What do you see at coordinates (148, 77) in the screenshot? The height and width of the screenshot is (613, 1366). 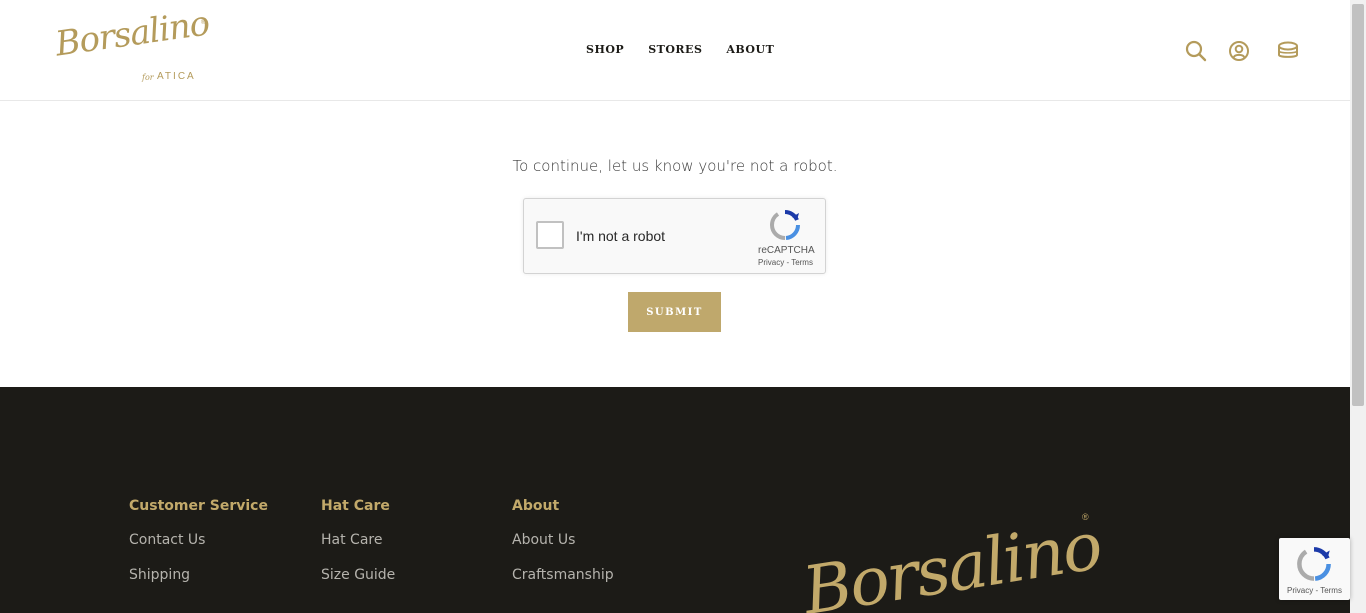 I see `brand-for: for` at bounding box center [148, 77].